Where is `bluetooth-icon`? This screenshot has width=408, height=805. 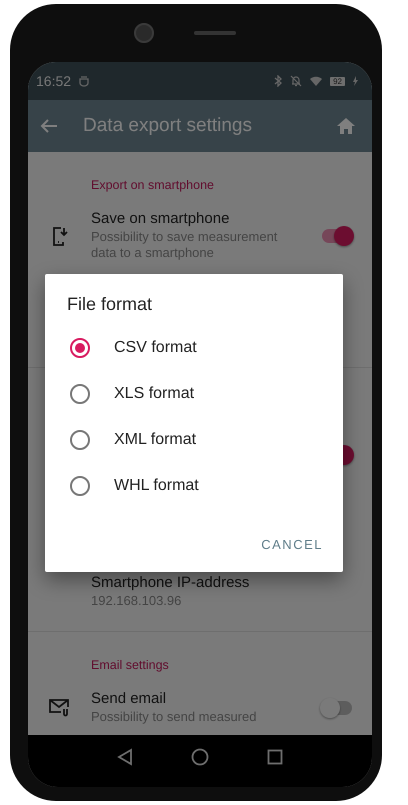
bluetooth-icon is located at coordinates (278, 81).